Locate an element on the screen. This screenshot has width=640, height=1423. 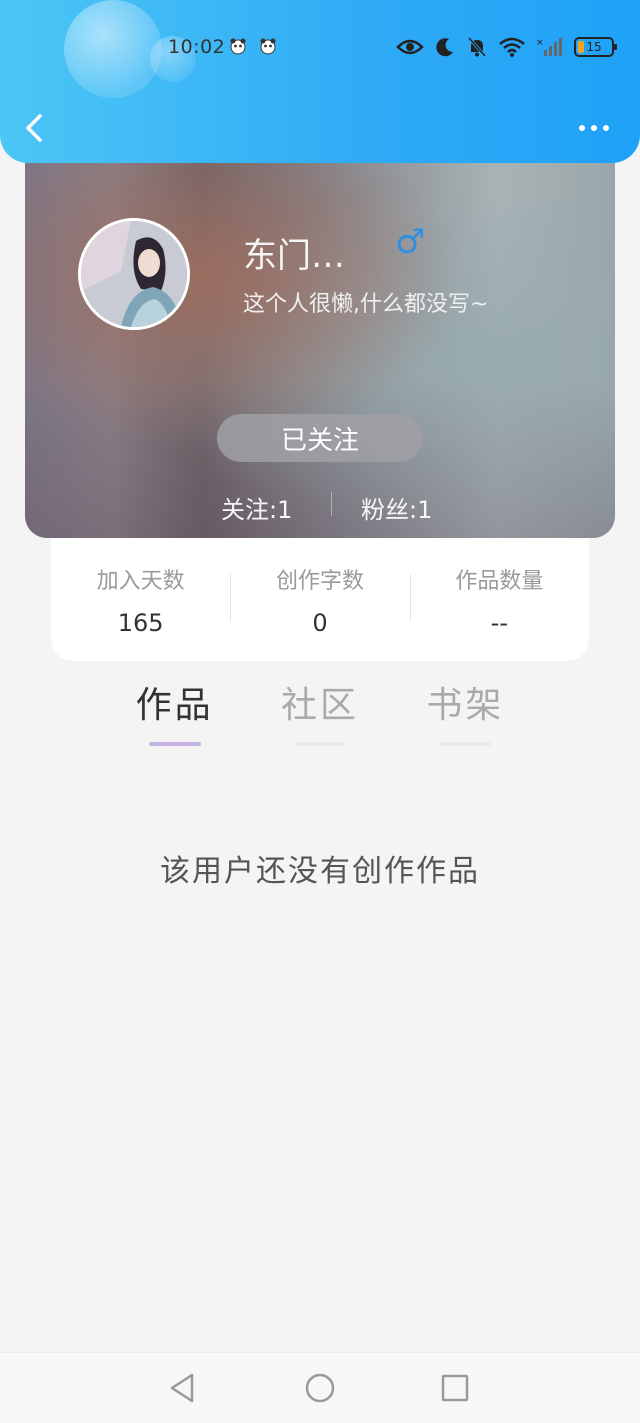
eye-icon is located at coordinates (410, 47).